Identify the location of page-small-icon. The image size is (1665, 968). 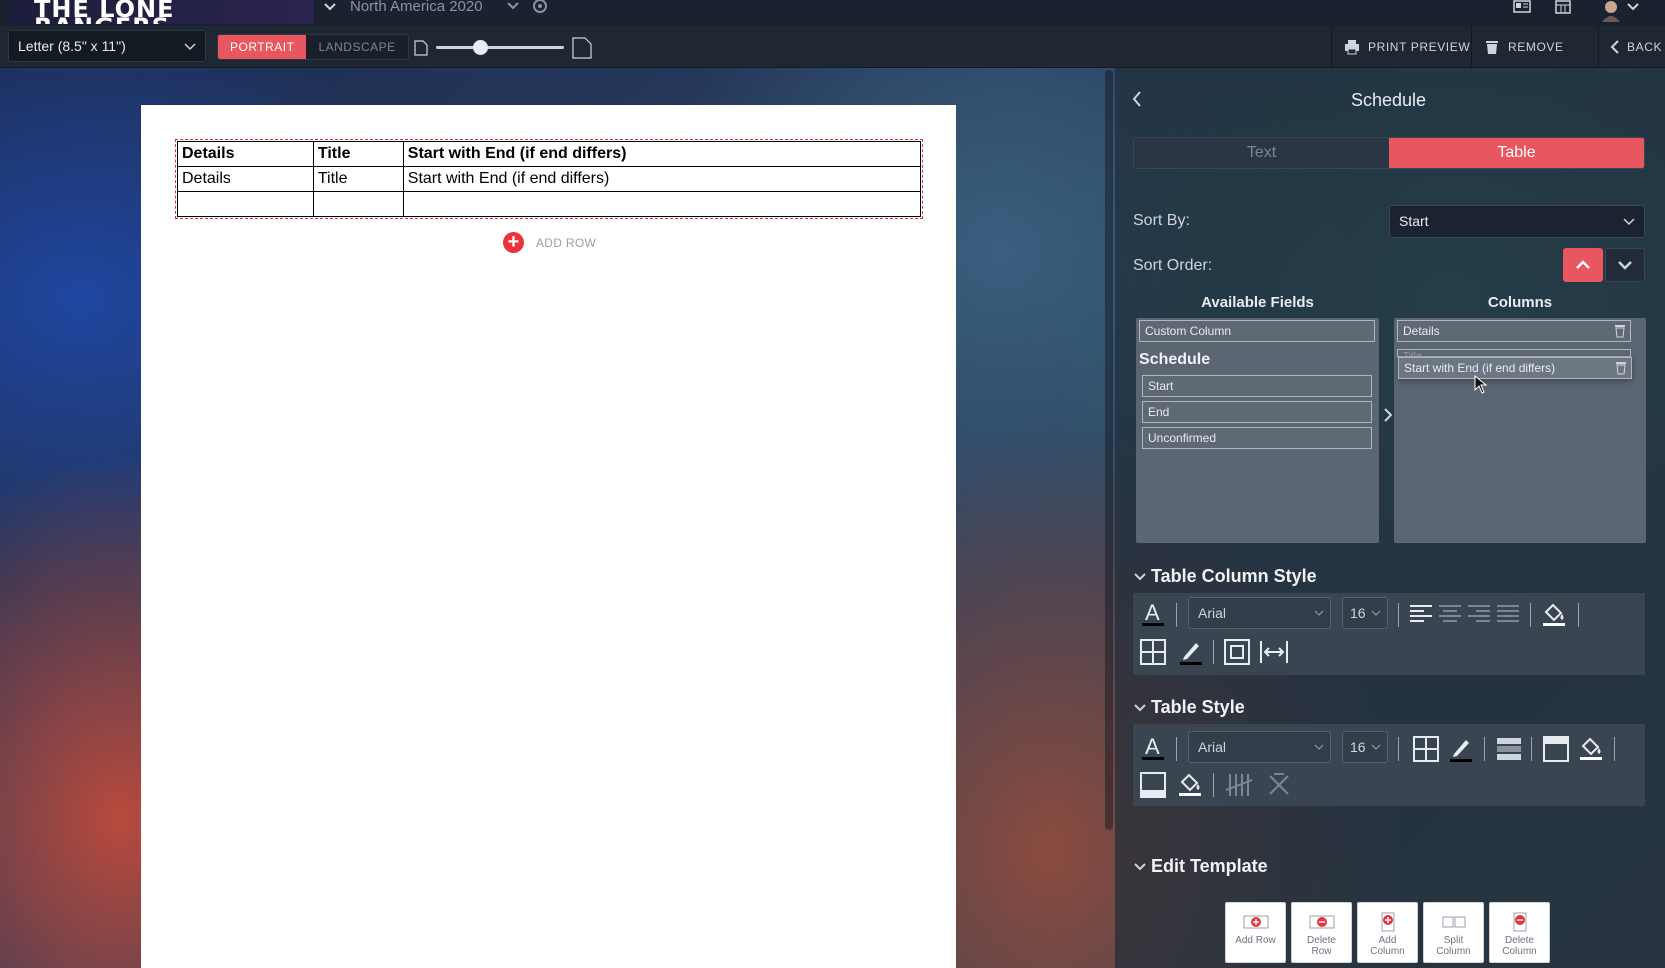
(421, 48).